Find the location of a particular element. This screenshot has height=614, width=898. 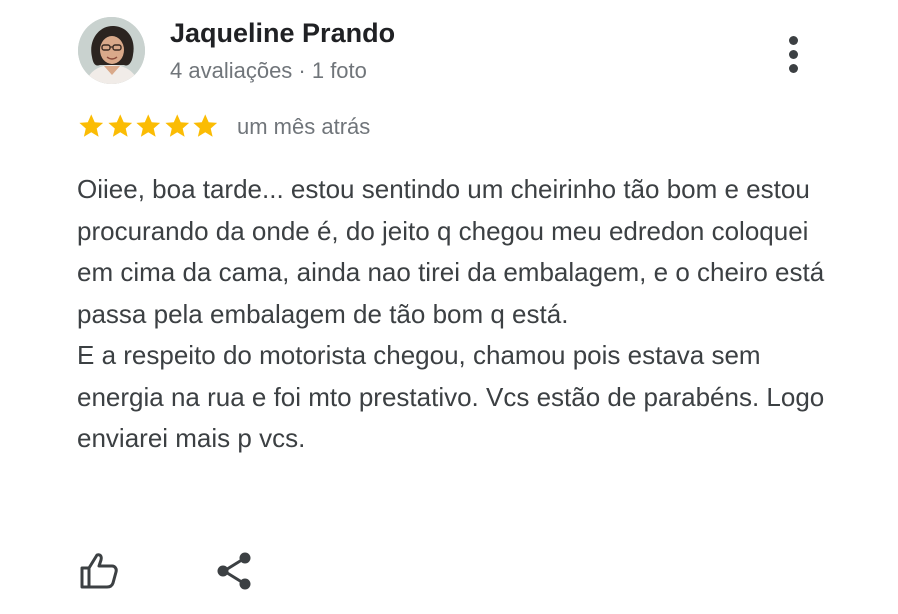

avatar is located at coordinates (111, 50).